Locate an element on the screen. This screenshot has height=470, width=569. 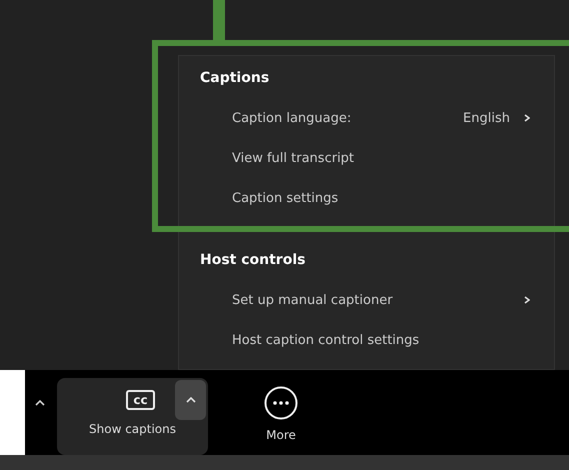
more-icon is located at coordinates (281, 403).